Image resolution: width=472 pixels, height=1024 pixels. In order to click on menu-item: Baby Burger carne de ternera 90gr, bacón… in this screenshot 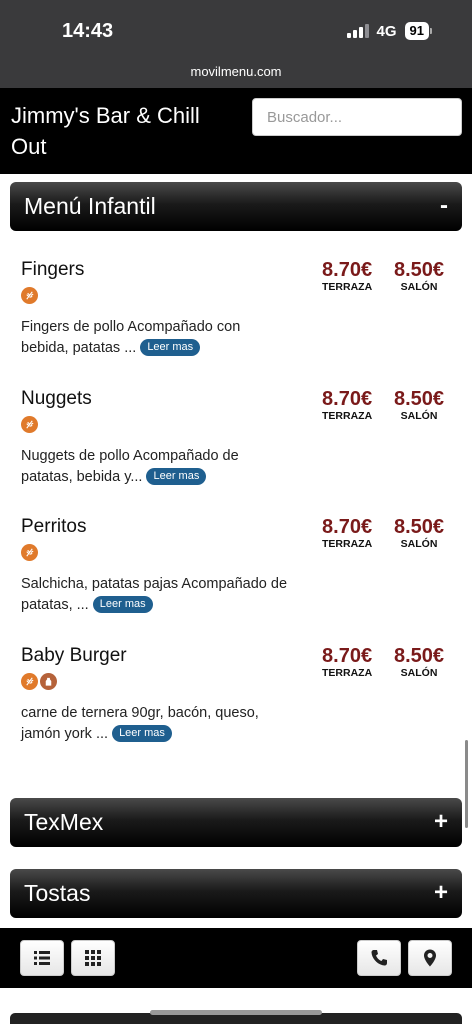, I will do `click(236, 709)`.